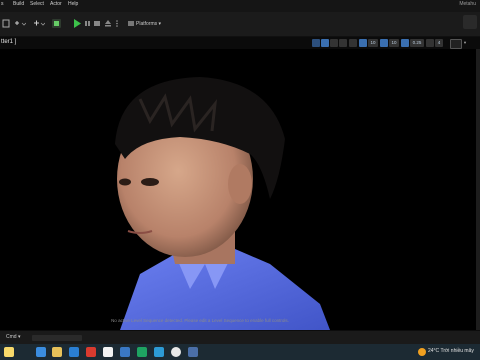  Describe the element at coordinates (77, 23) in the screenshot. I see `play-icon` at that location.